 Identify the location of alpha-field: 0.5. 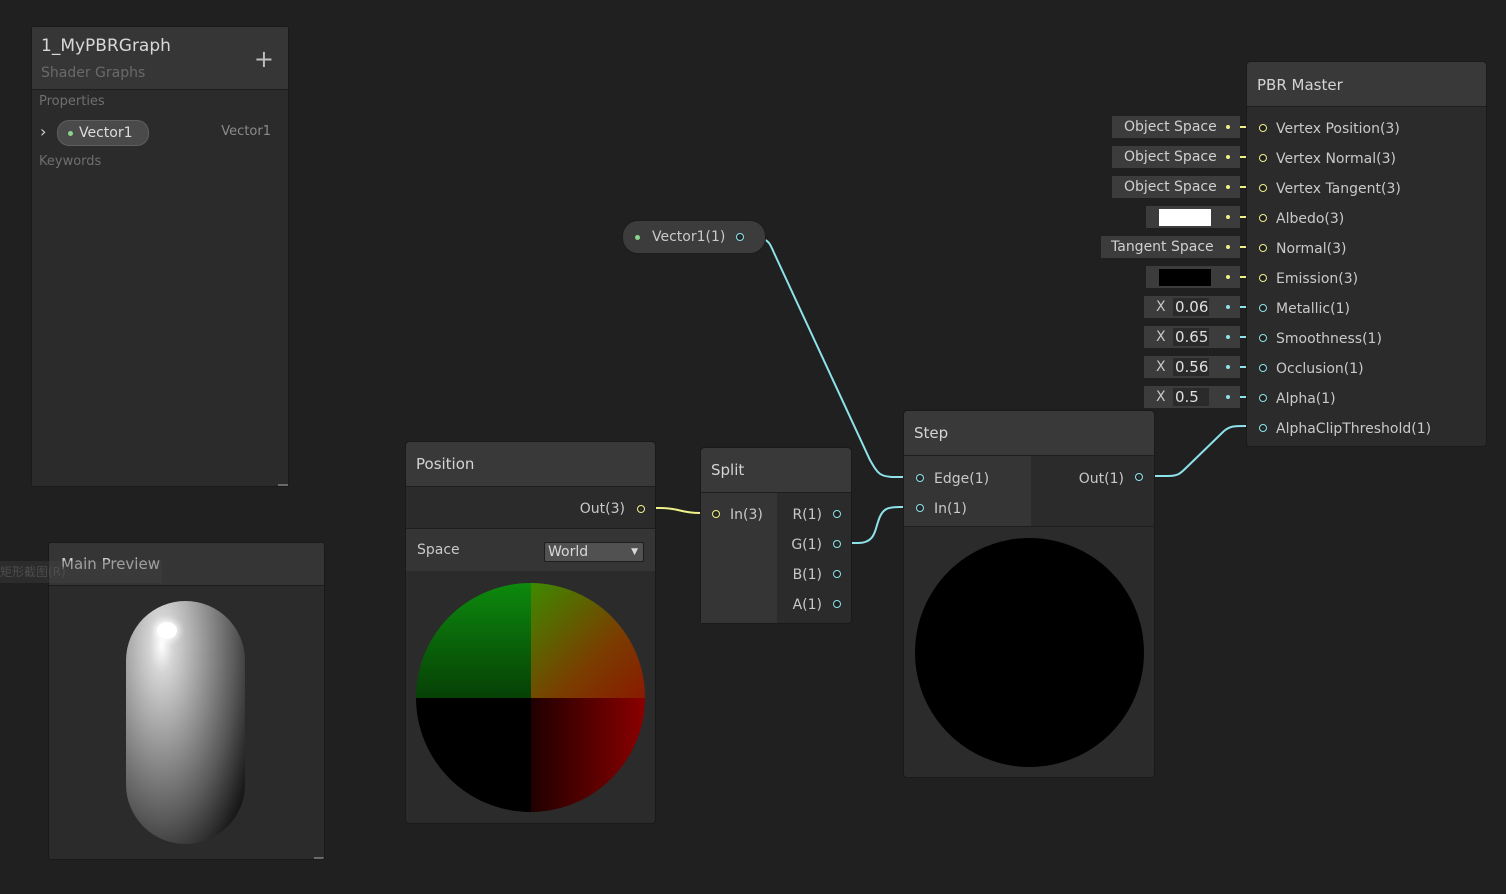
(1191, 397).